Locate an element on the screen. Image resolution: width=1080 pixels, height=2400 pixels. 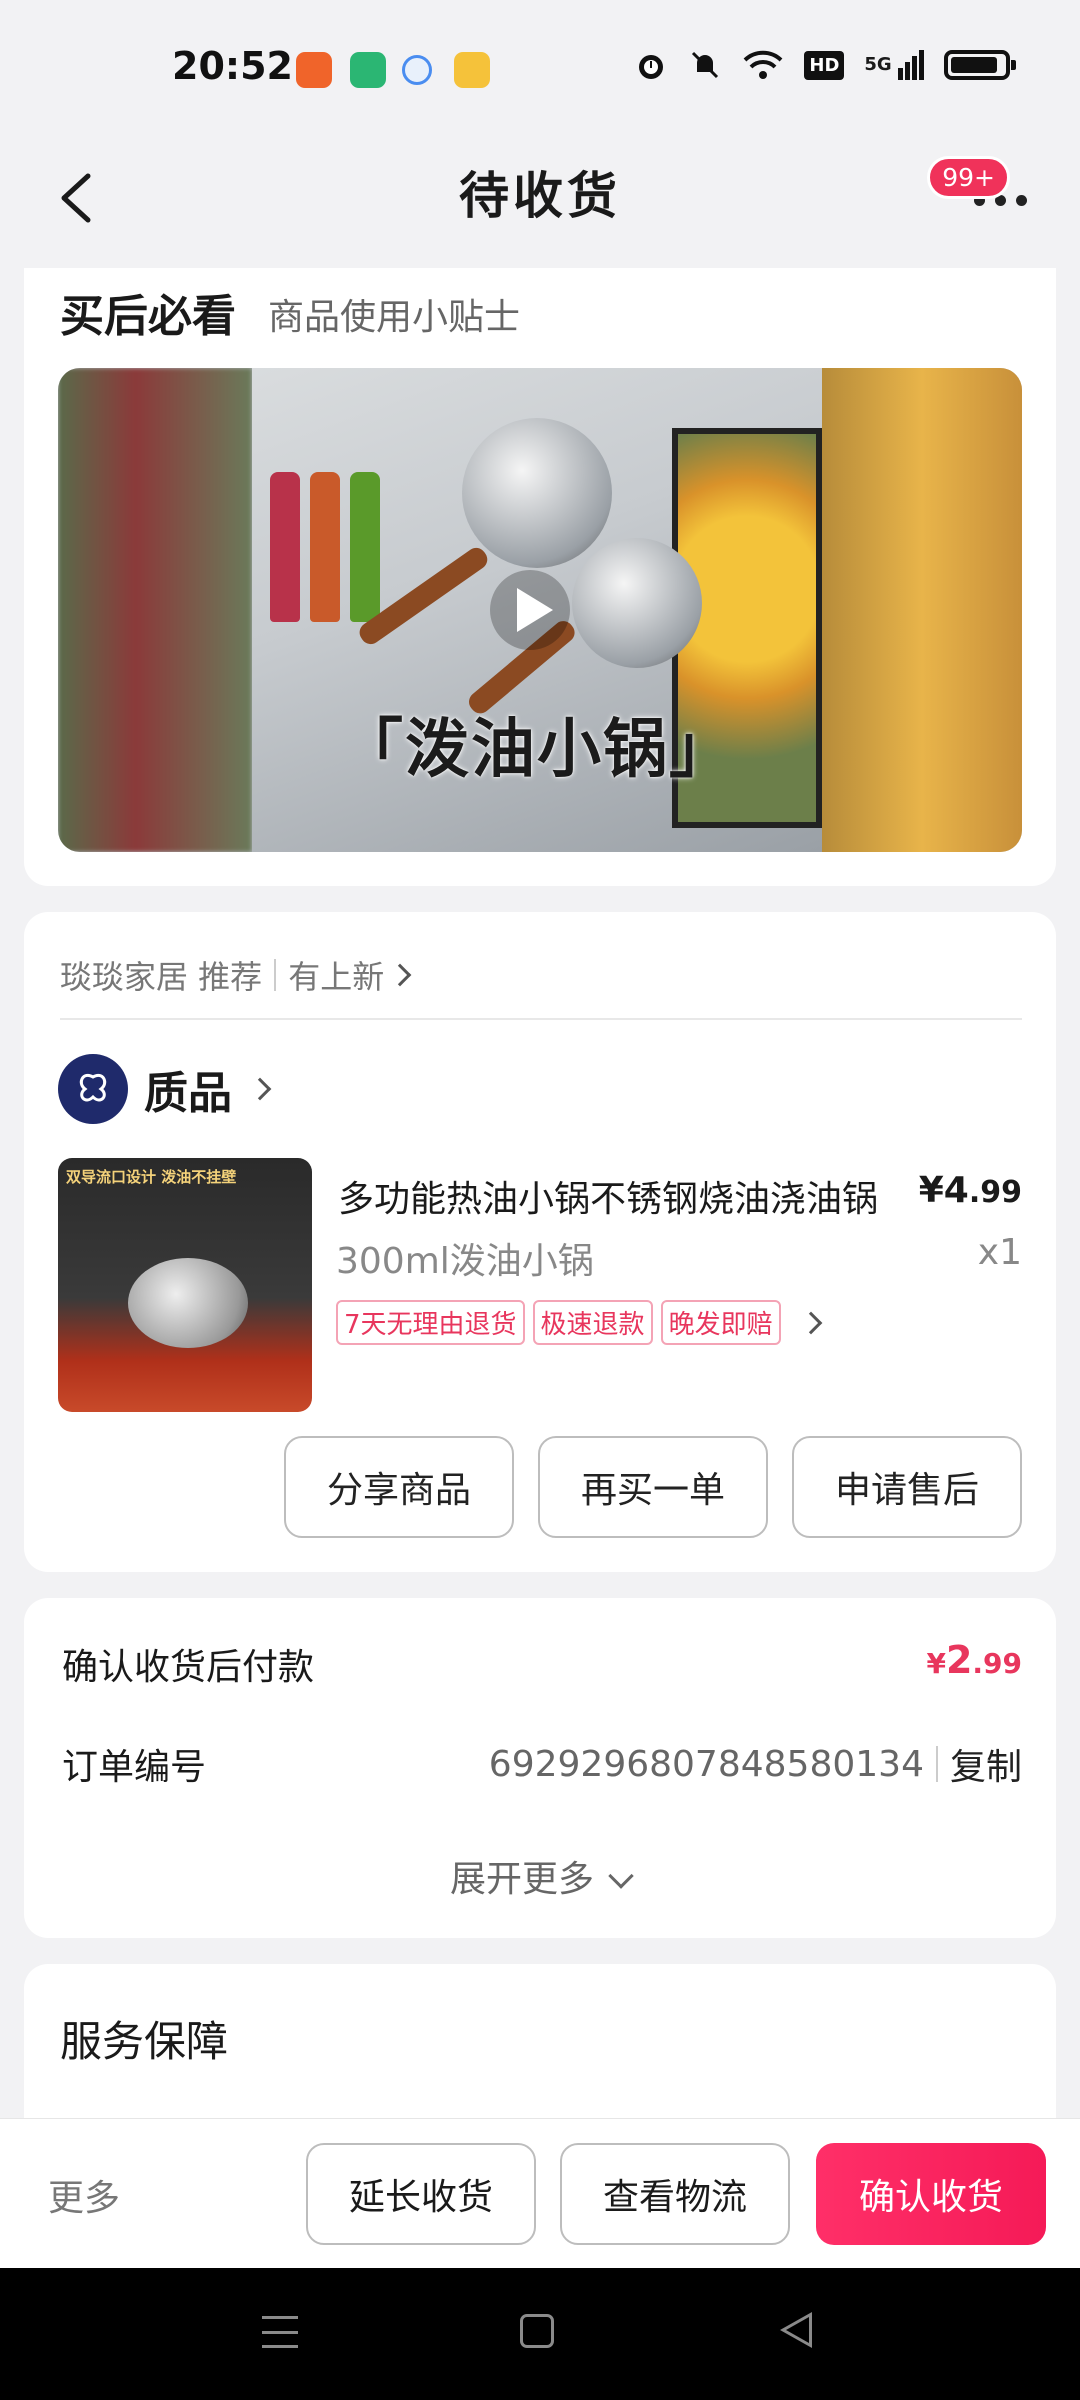
message-badge: 99+ is located at coordinates (968, 177).